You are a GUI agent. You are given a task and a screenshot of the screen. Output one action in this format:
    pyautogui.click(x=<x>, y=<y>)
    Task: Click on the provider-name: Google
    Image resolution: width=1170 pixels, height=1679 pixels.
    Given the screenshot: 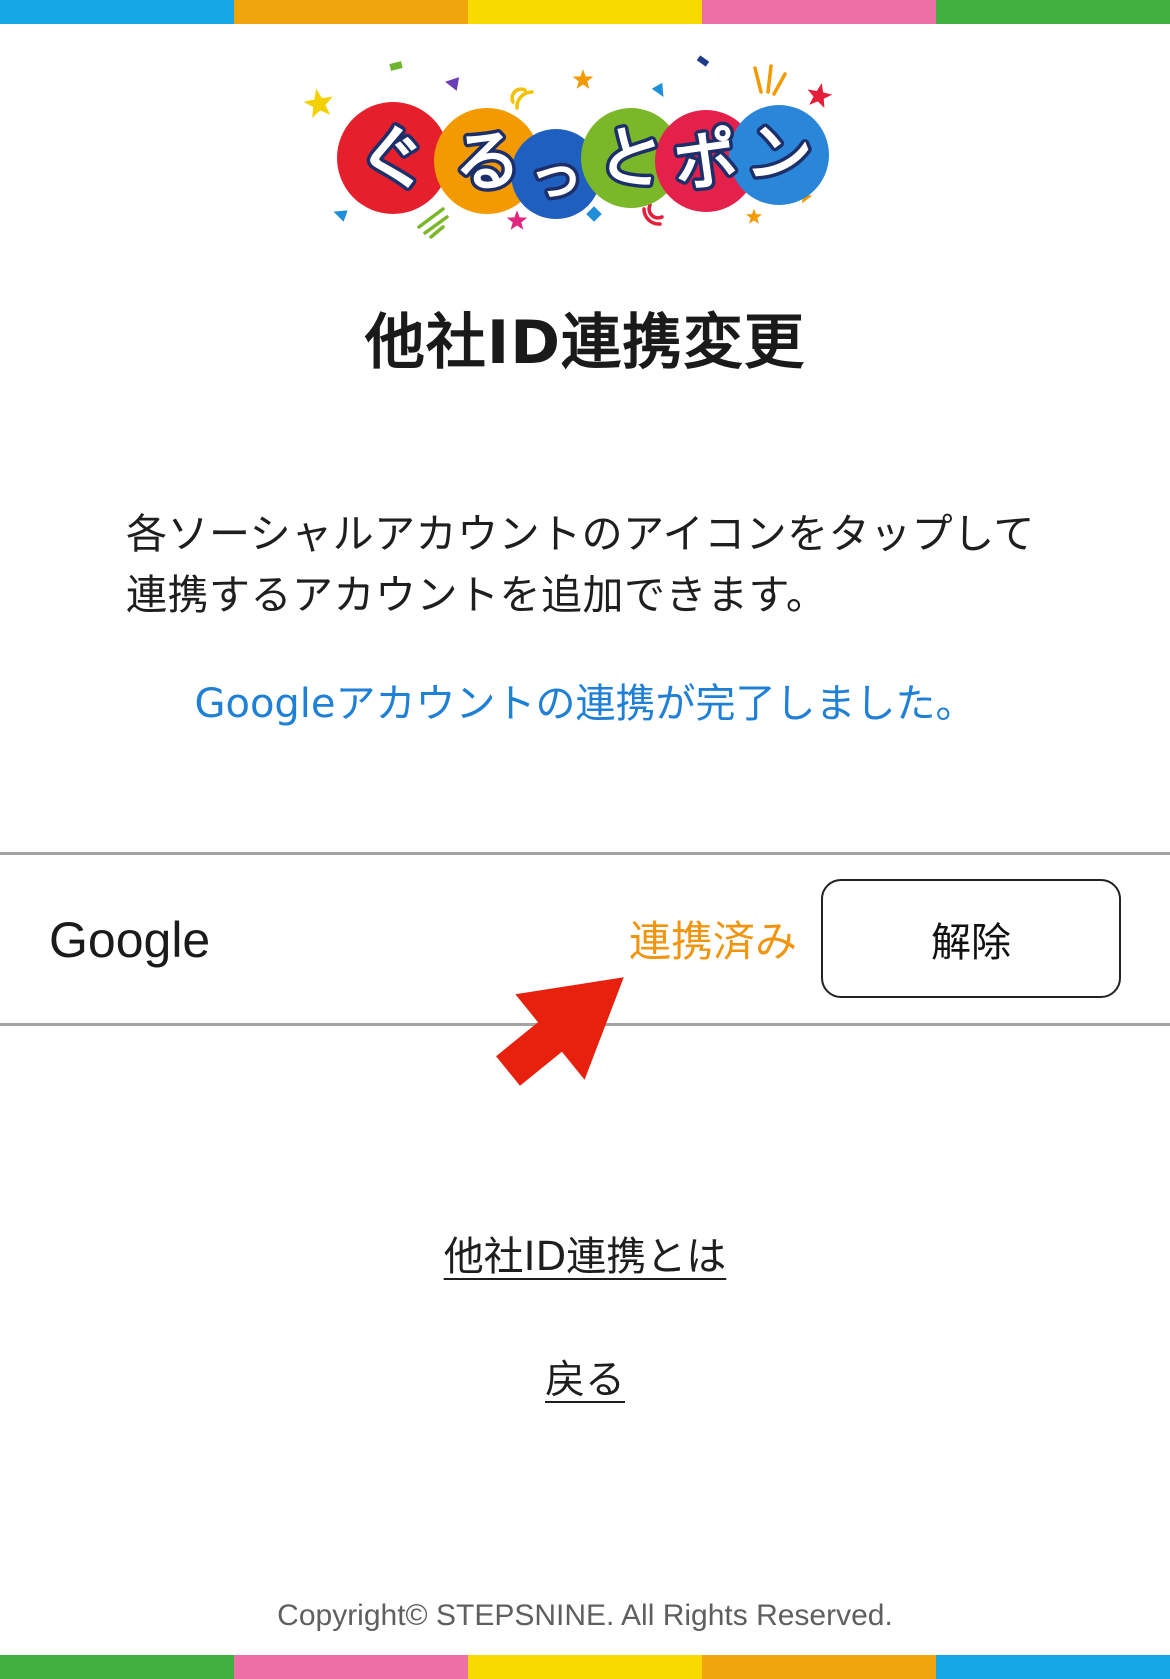 What is the action you would take?
    pyautogui.click(x=130, y=940)
    